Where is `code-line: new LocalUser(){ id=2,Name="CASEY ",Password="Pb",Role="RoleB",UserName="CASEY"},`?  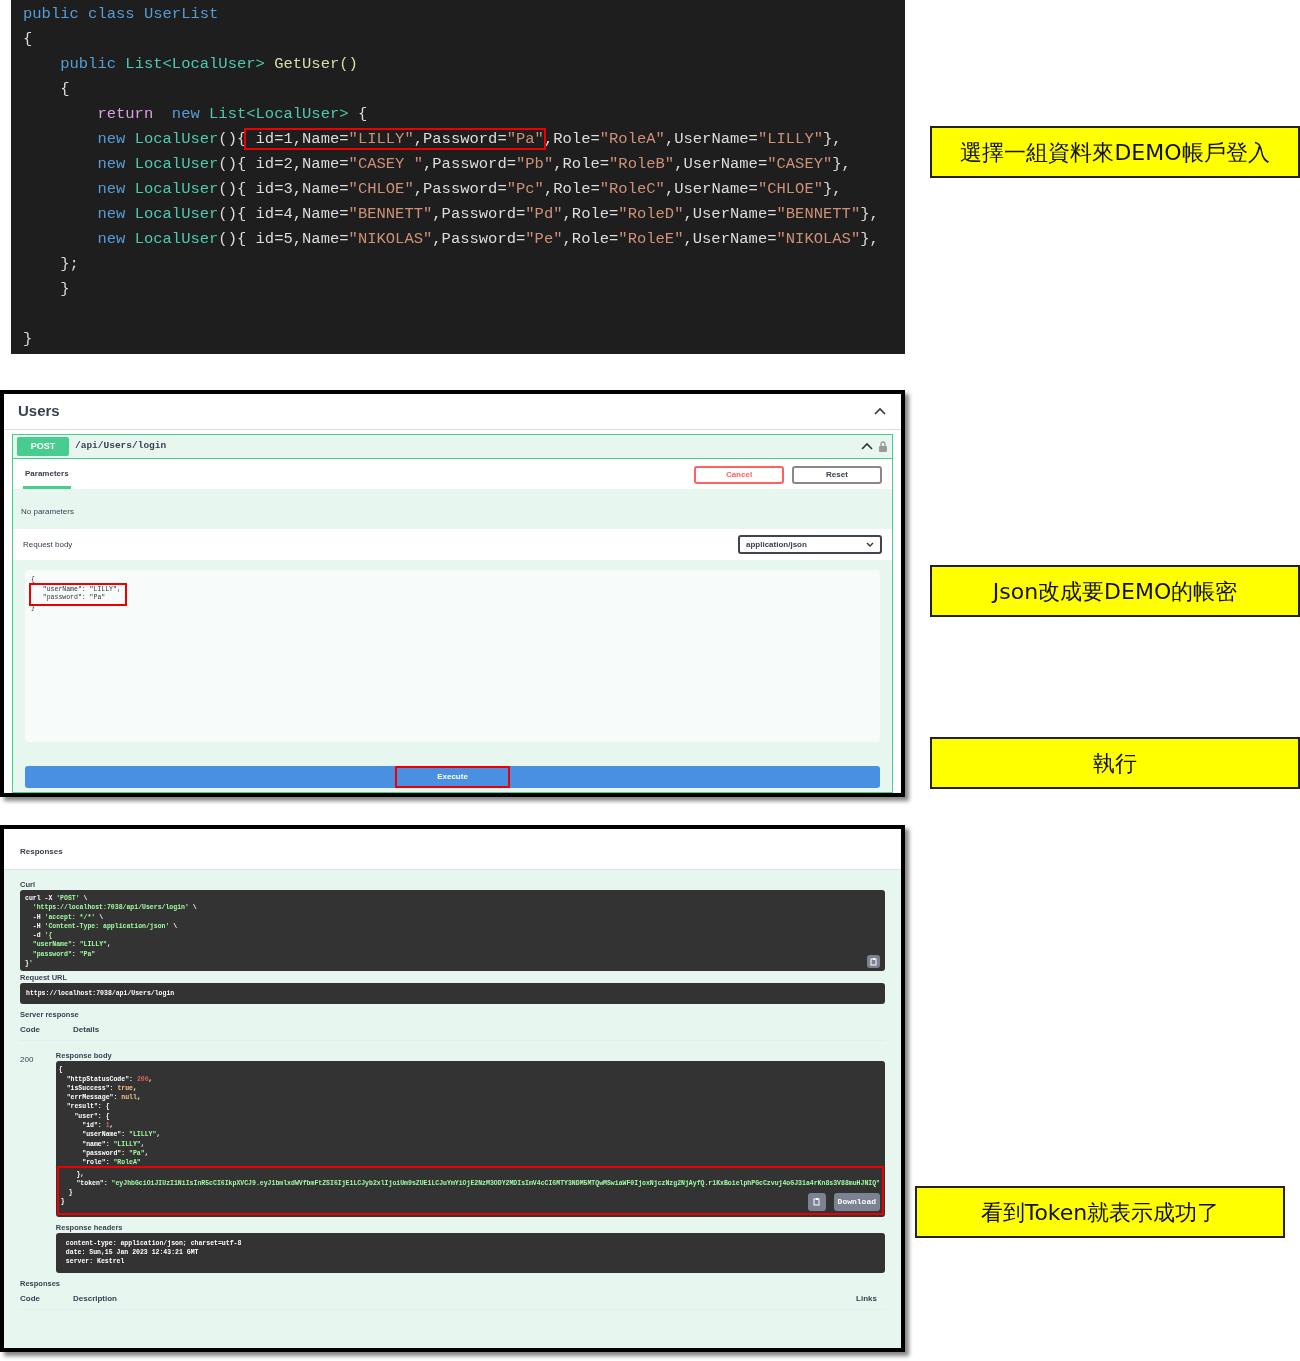 code-line: new LocalUser(){ id=2,Name="CASEY ",Password="Pb",Role="RoleB",UserName="CASEY"}, is located at coordinates (474, 164).